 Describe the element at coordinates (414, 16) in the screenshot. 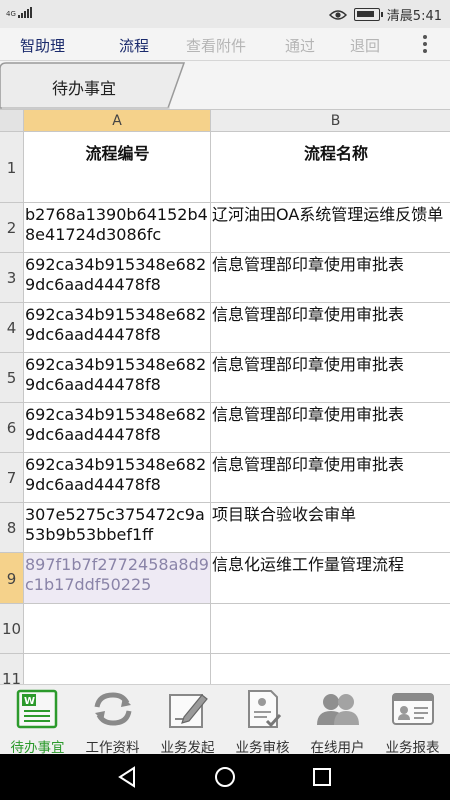

I see `clock: 清晨5:41` at that location.